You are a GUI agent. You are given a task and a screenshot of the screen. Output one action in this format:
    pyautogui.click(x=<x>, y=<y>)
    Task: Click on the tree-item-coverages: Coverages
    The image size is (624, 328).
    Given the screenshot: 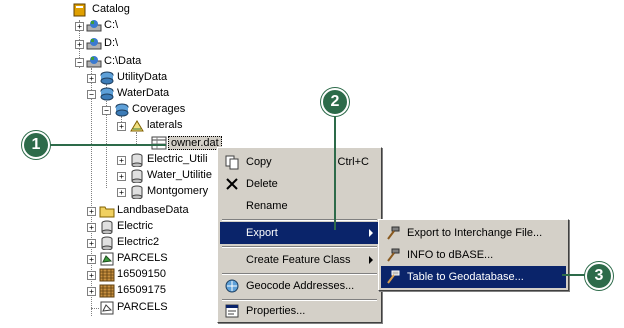 What is the action you would take?
    pyautogui.click(x=158, y=109)
    